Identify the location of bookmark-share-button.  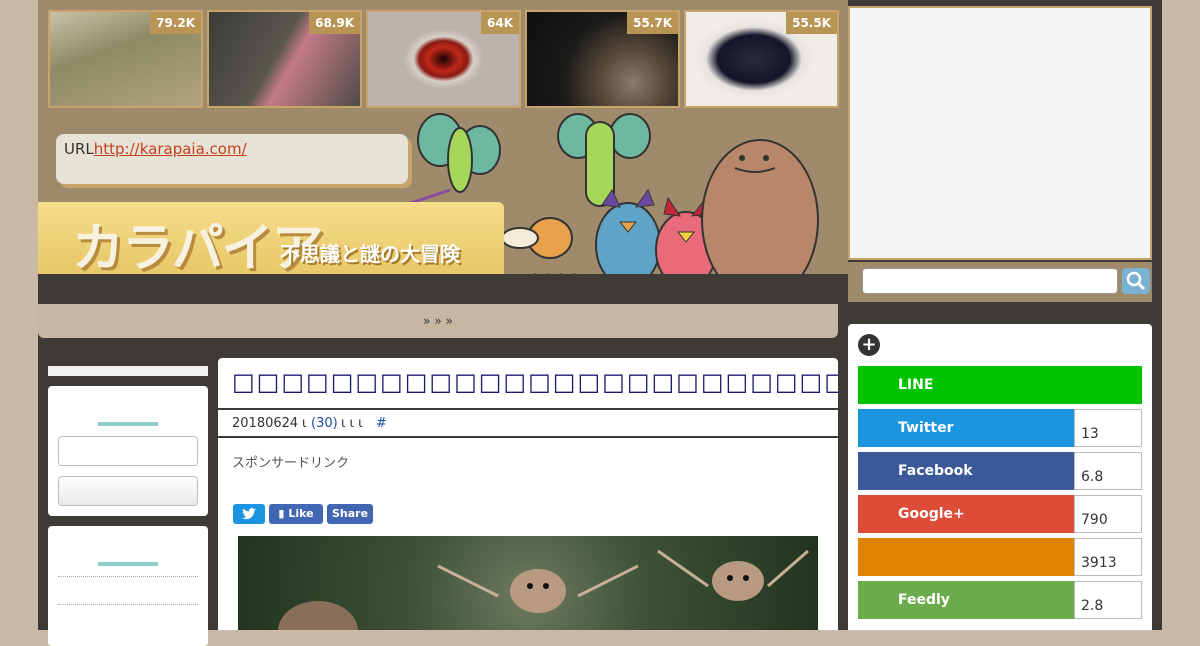
(966, 557).